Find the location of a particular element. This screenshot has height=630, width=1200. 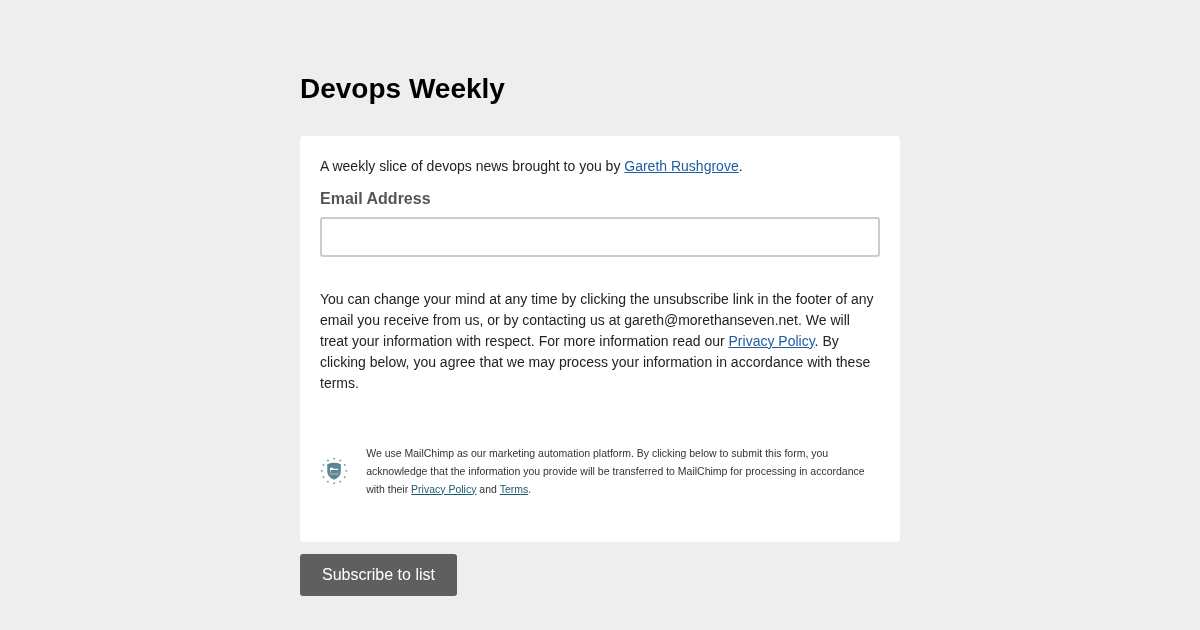

field-label: Email Address is located at coordinates (376, 198).